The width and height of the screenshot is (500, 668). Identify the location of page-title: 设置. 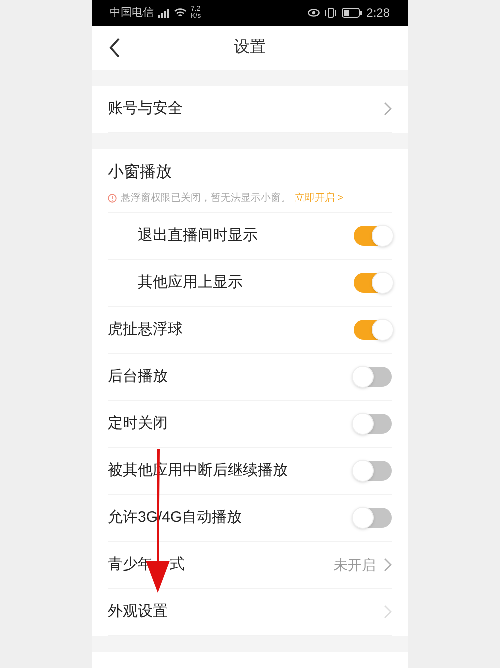
(250, 48).